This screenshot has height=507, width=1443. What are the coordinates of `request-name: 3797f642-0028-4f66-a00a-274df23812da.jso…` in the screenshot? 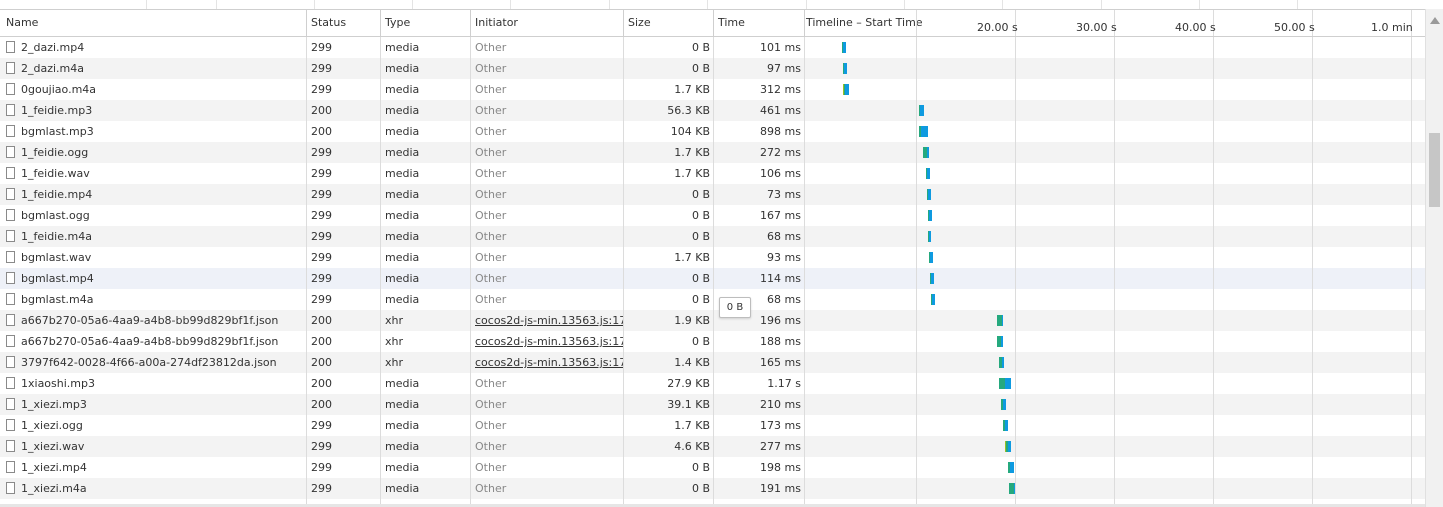 It's located at (154, 362).